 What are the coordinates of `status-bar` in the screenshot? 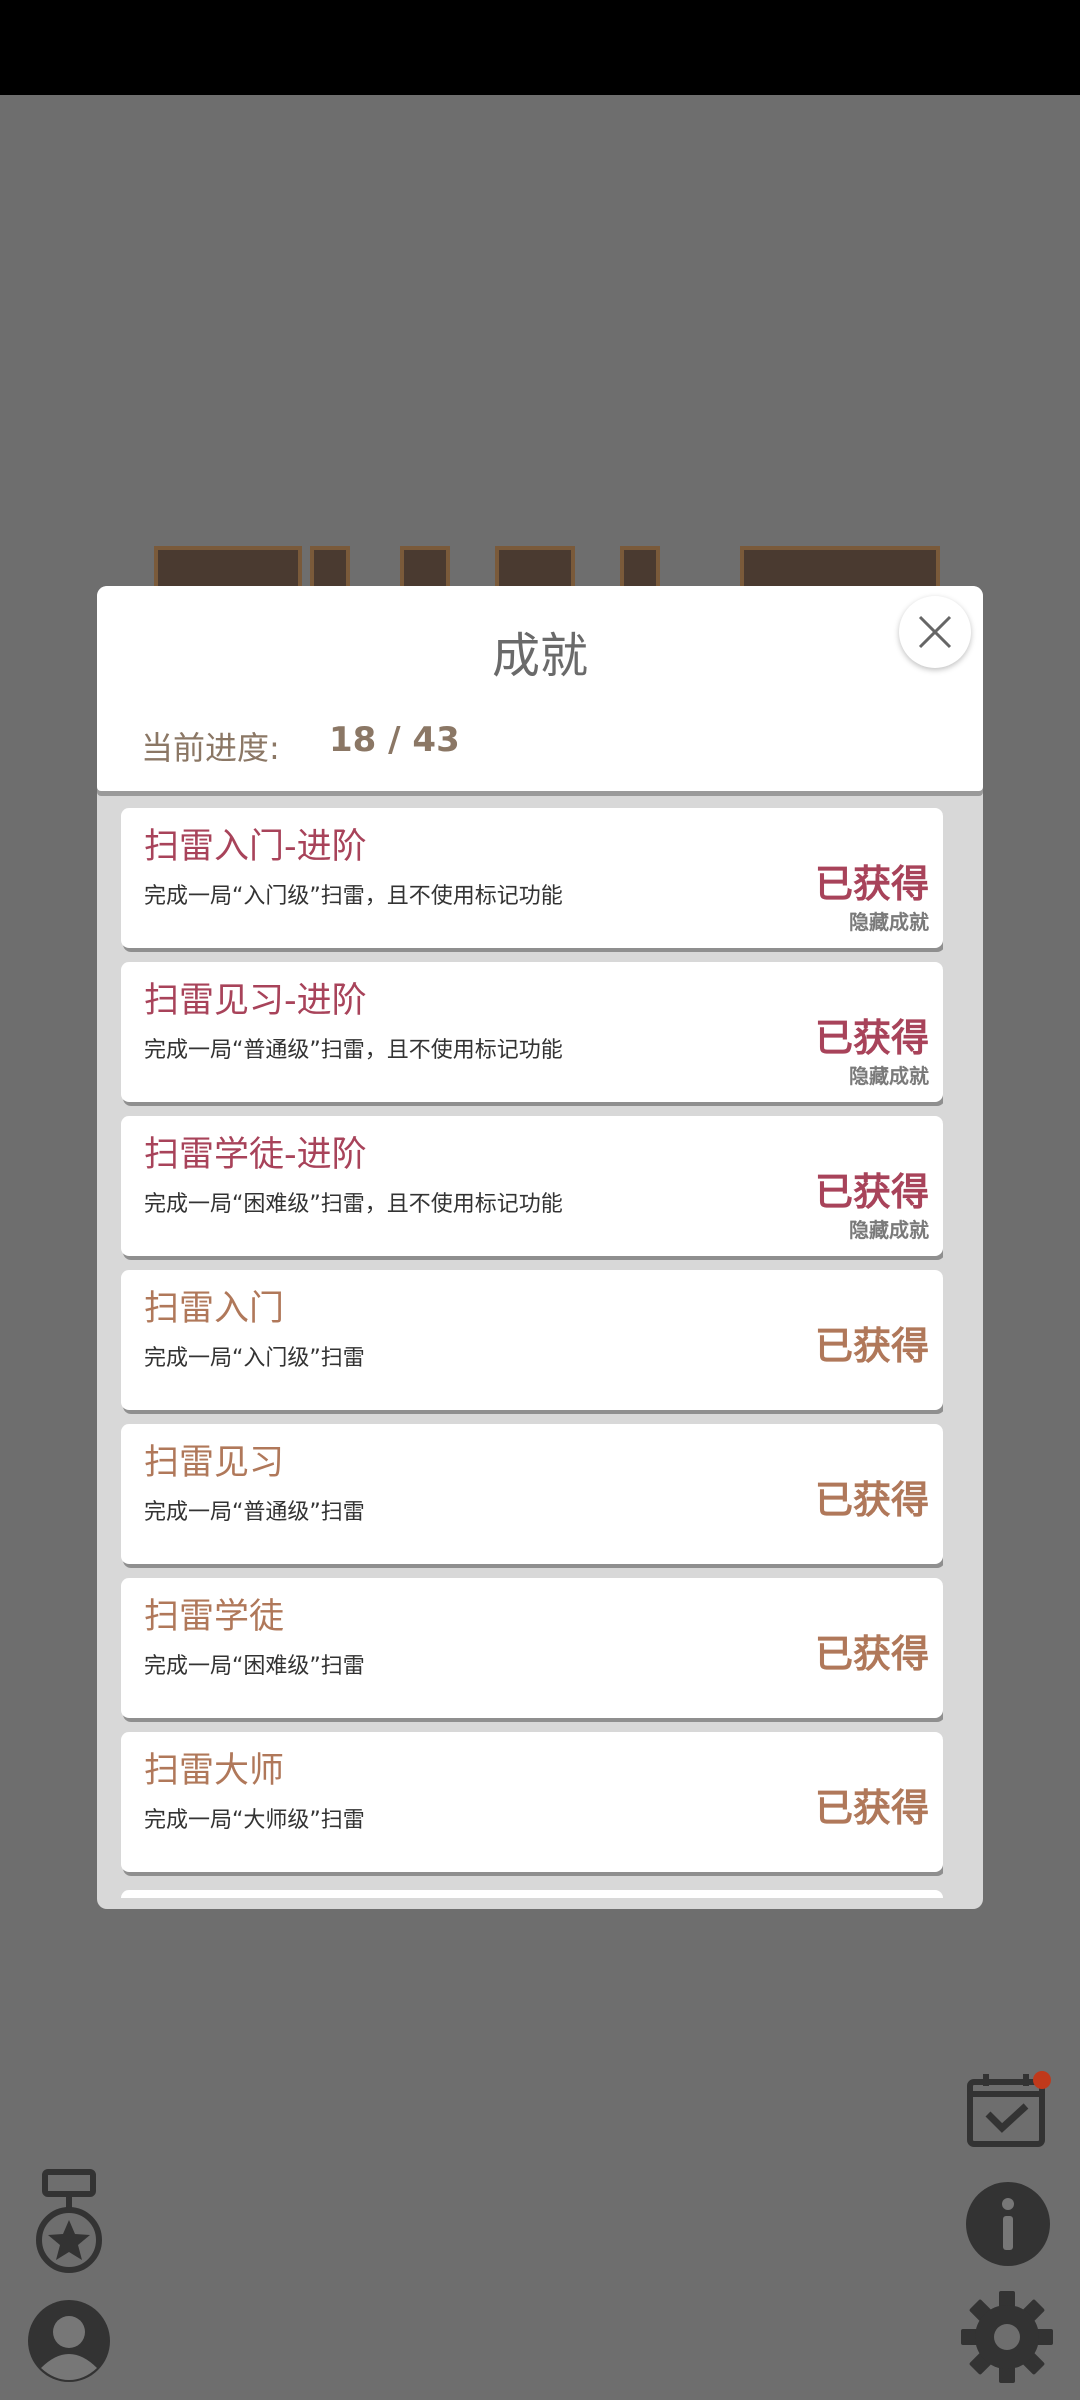 It's located at (540, 47).